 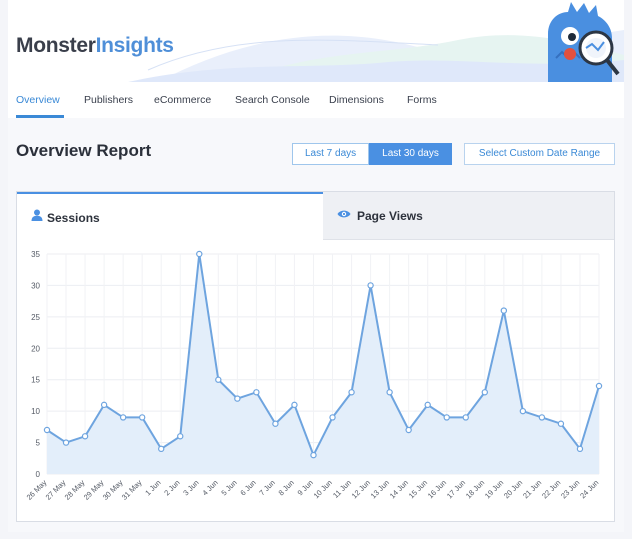 I want to click on x-tick-label: 12 Jun, so click(x=361, y=489).